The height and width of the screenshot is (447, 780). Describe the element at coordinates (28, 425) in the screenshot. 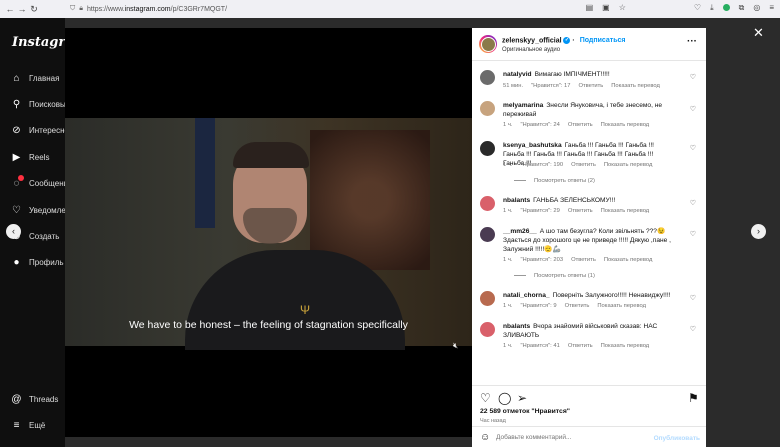

I see `sidebar-item-more: ≡ Ещё` at that location.